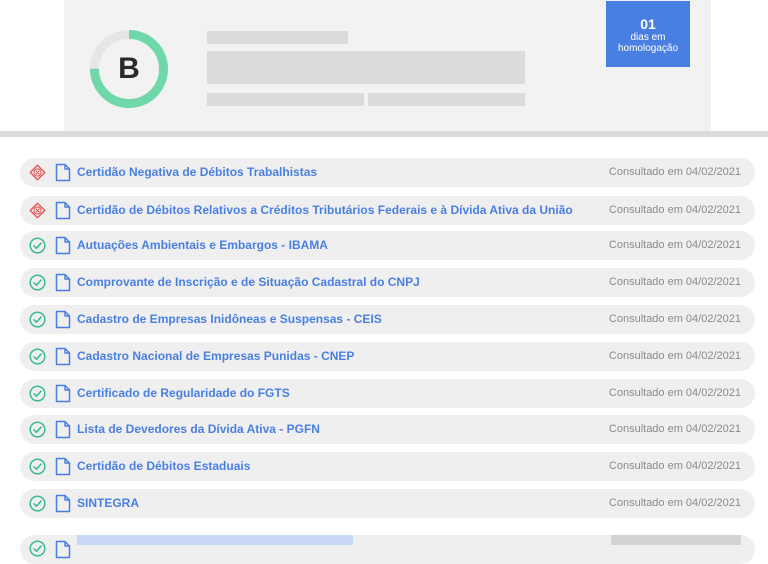 The width and height of the screenshot is (768, 564). Describe the element at coordinates (387, 503) in the screenshot. I see `document-row: SINTEGRA Consultado em 04/02/2021` at that location.